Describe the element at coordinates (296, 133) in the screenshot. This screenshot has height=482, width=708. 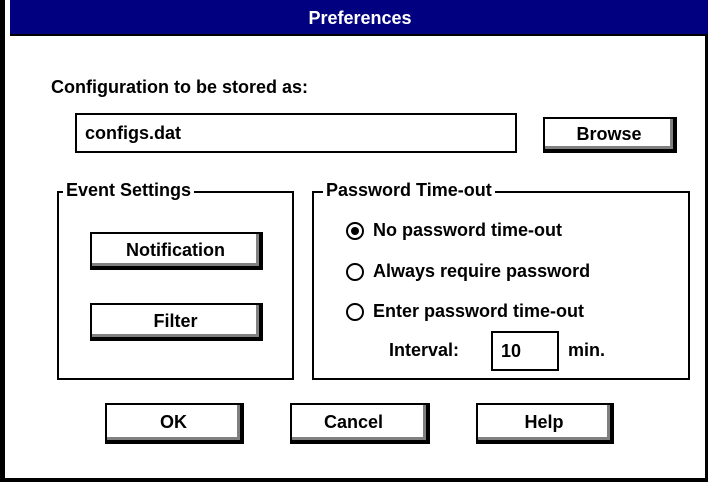
I see `config-file-input: configs.dat` at that location.